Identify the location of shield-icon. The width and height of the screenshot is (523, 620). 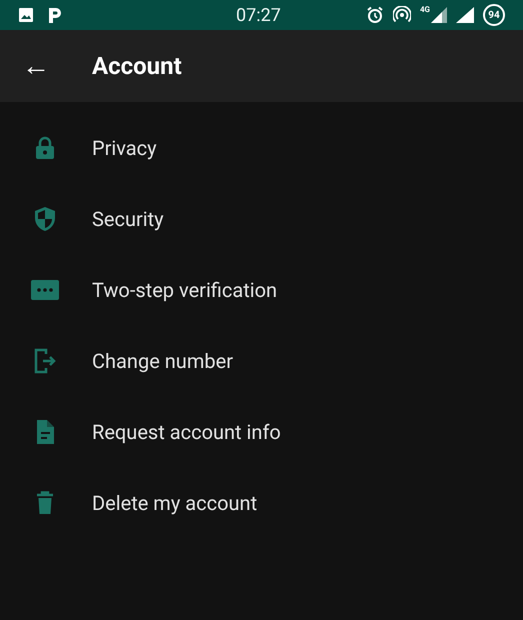
(45, 219).